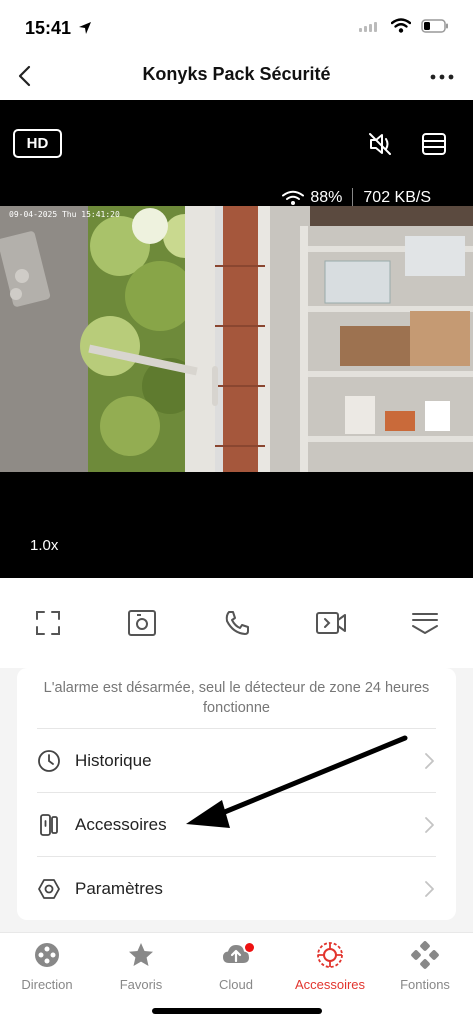  Describe the element at coordinates (326, 197) in the screenshot. I see `wifi-signal-value: 88%` at that location.